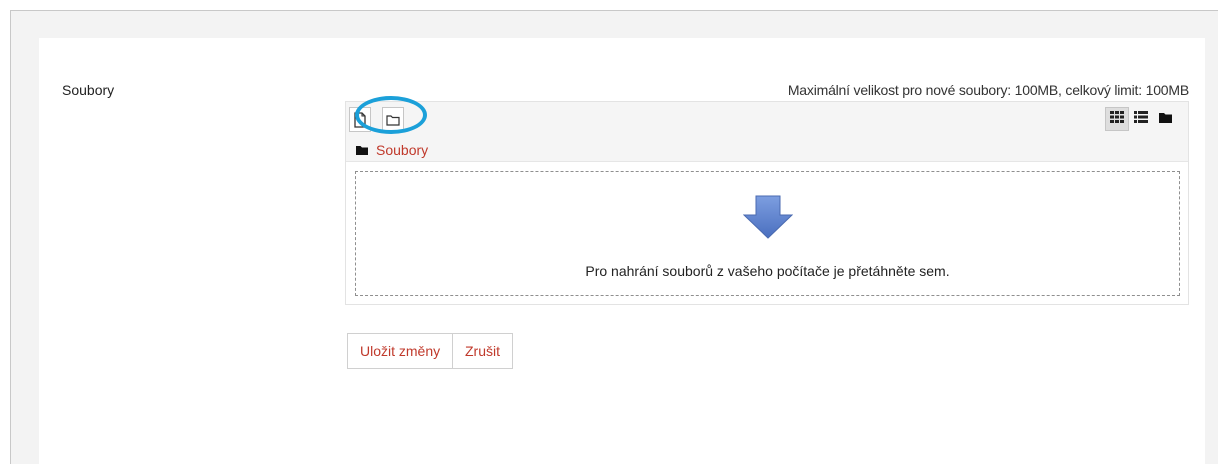  I want to click on add-file-button, so click(360, 119).